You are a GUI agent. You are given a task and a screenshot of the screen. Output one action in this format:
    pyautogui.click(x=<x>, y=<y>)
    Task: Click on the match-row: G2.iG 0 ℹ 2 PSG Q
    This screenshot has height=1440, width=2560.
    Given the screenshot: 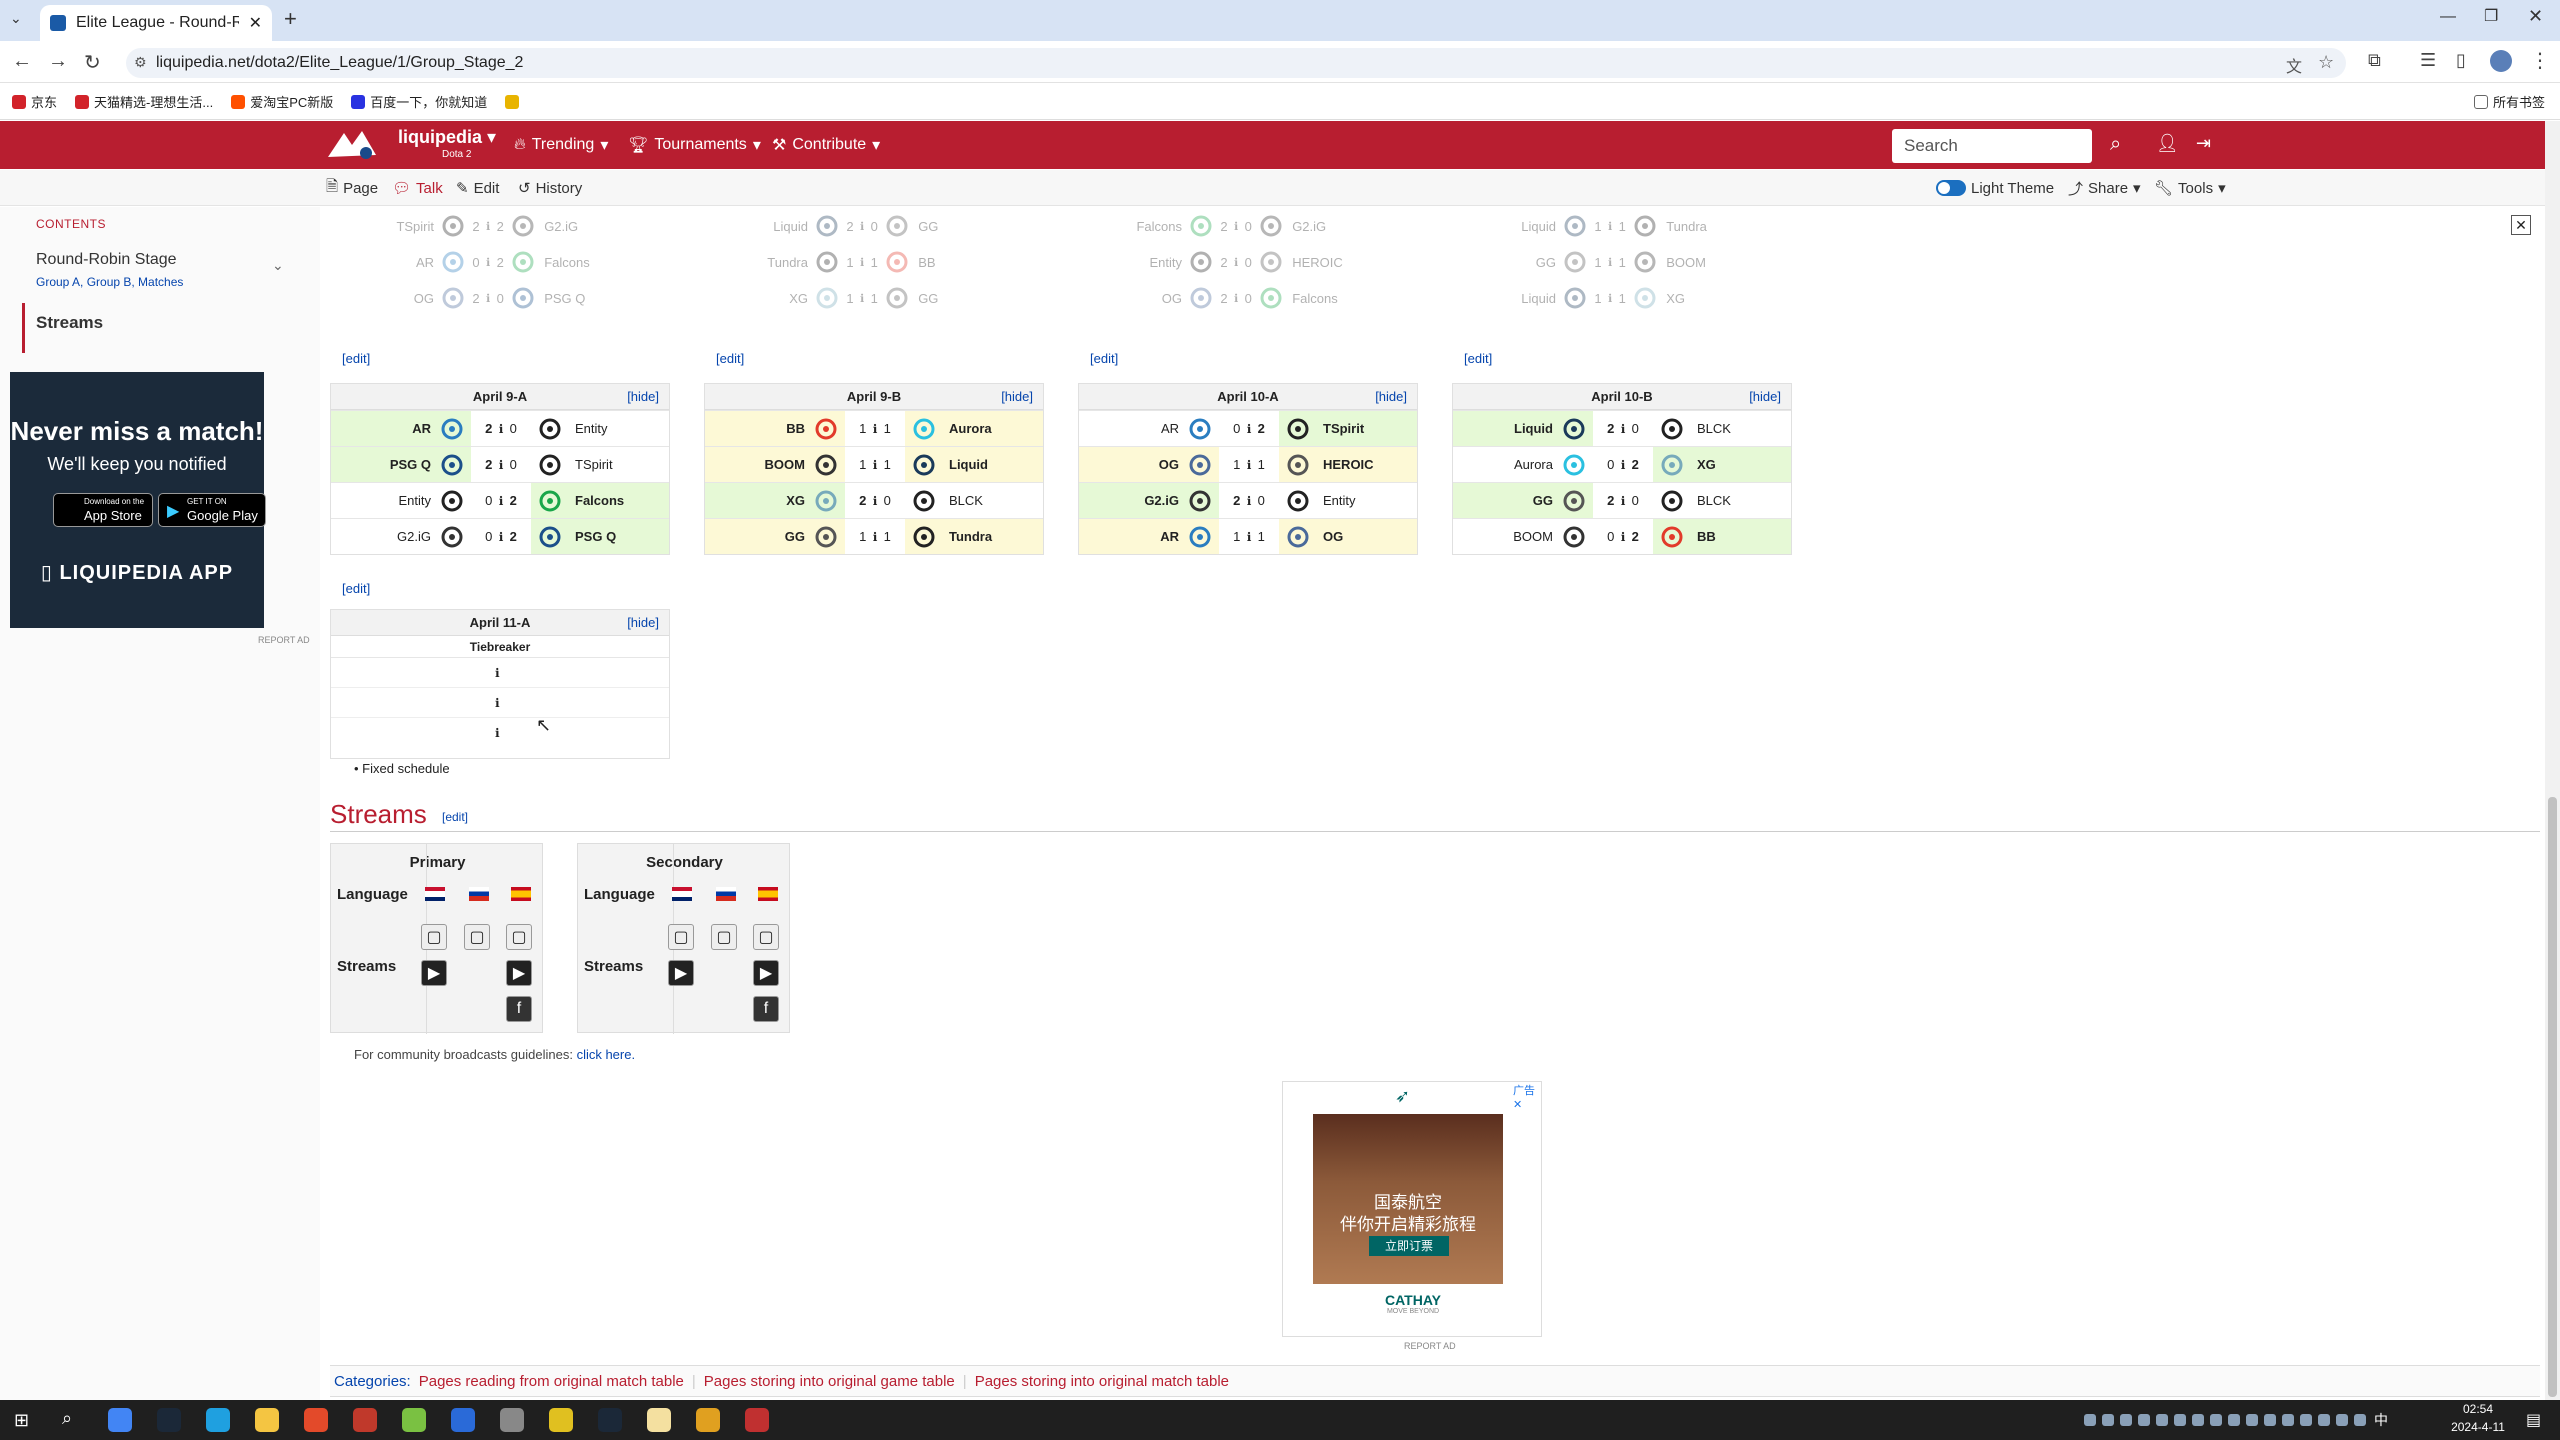 What is the action you would take?
    pyautogui.click(x=500, y=536)
    